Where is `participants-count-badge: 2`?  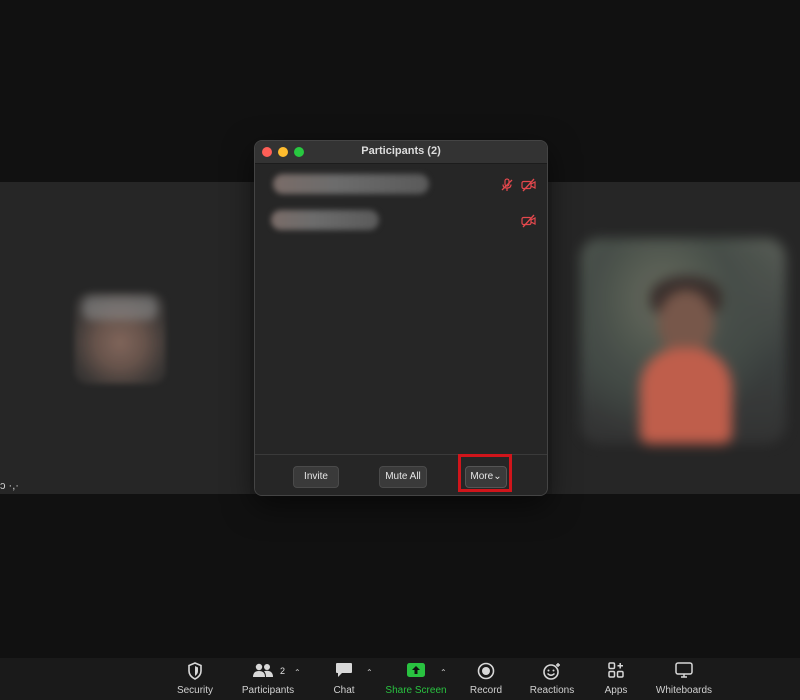
participants-count-badge: 2 is located at coordinates (283, 671).